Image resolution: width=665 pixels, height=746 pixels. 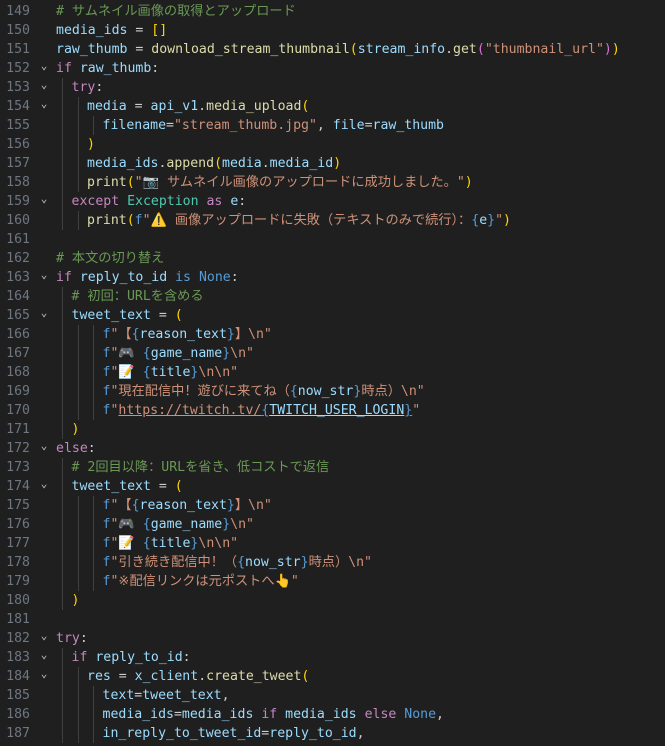 I want to click on code-line: 153 try:, so click(x=332, y=87).